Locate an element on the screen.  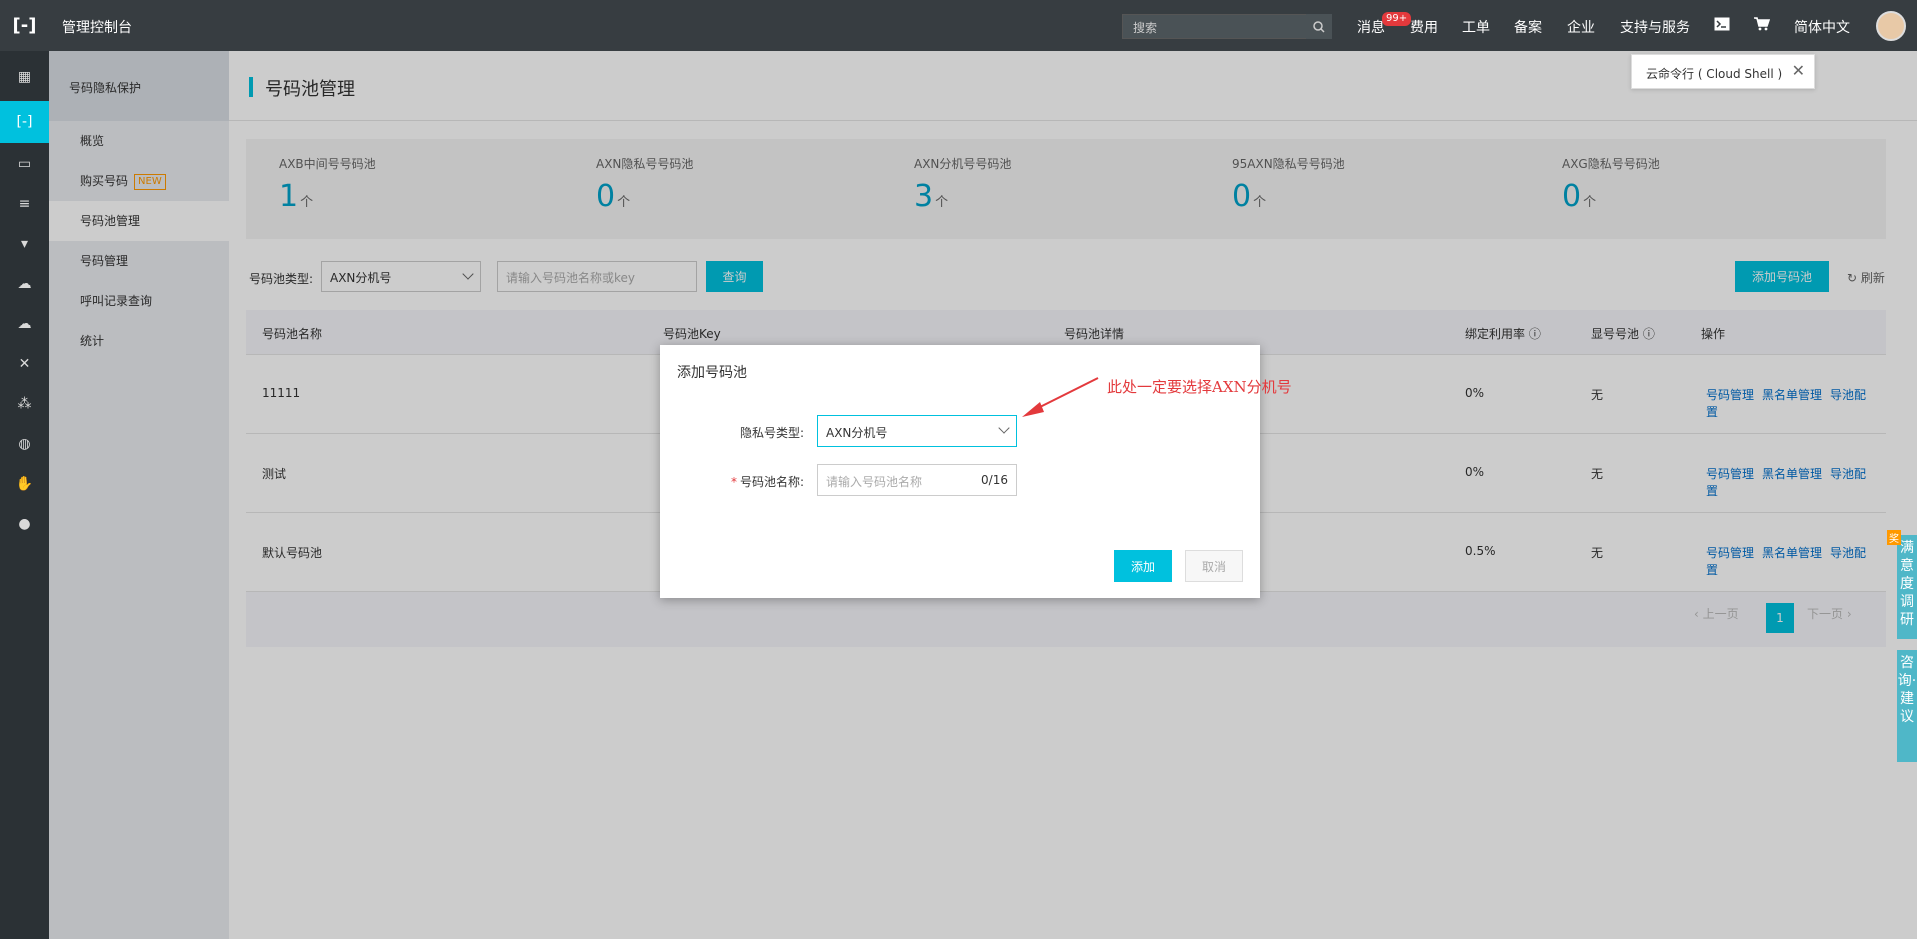
consult-tab: 咨询·建议 is located at coordinates (1907, 706).